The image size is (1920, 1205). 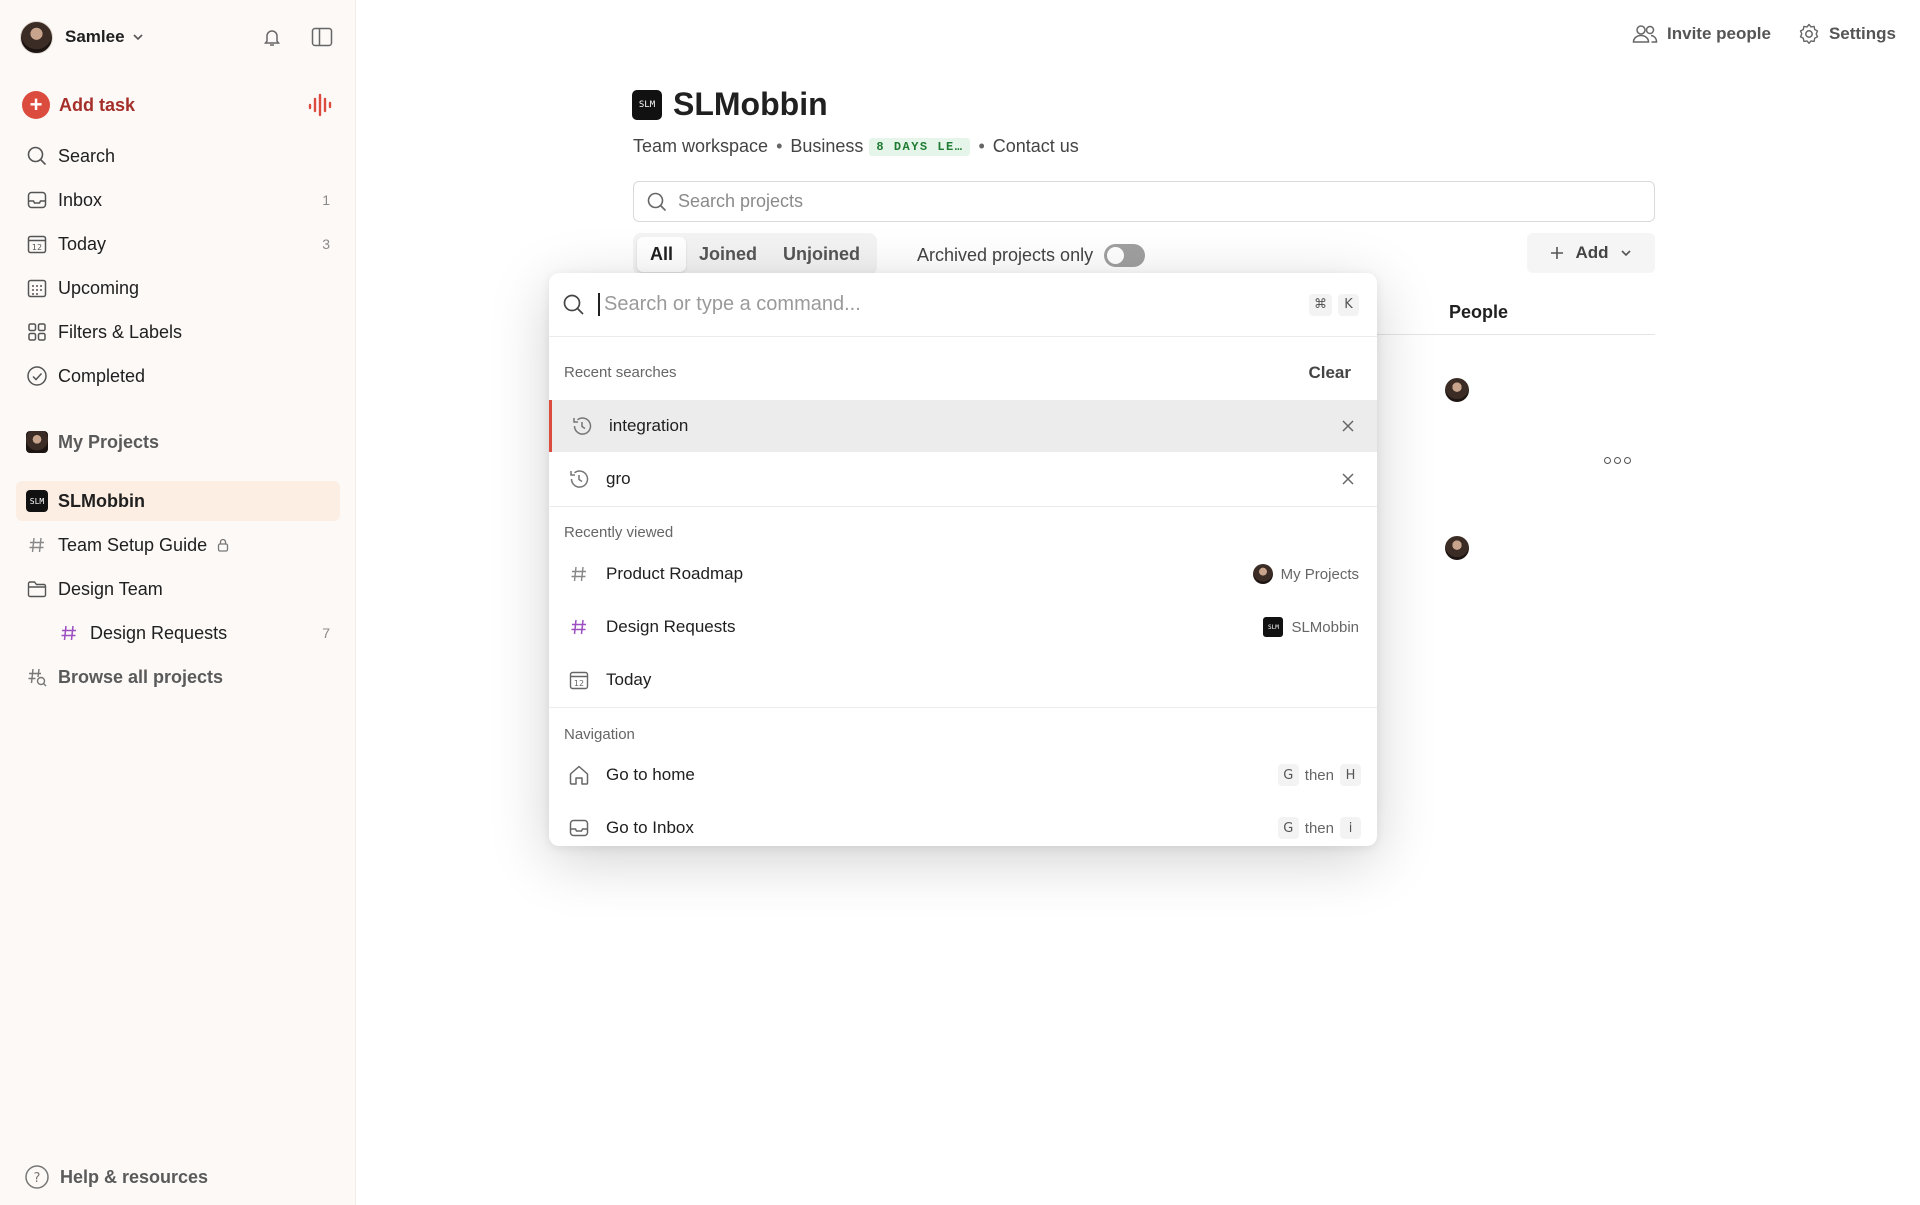 I want to click on tab-all: All, so click(x=662, y=254).